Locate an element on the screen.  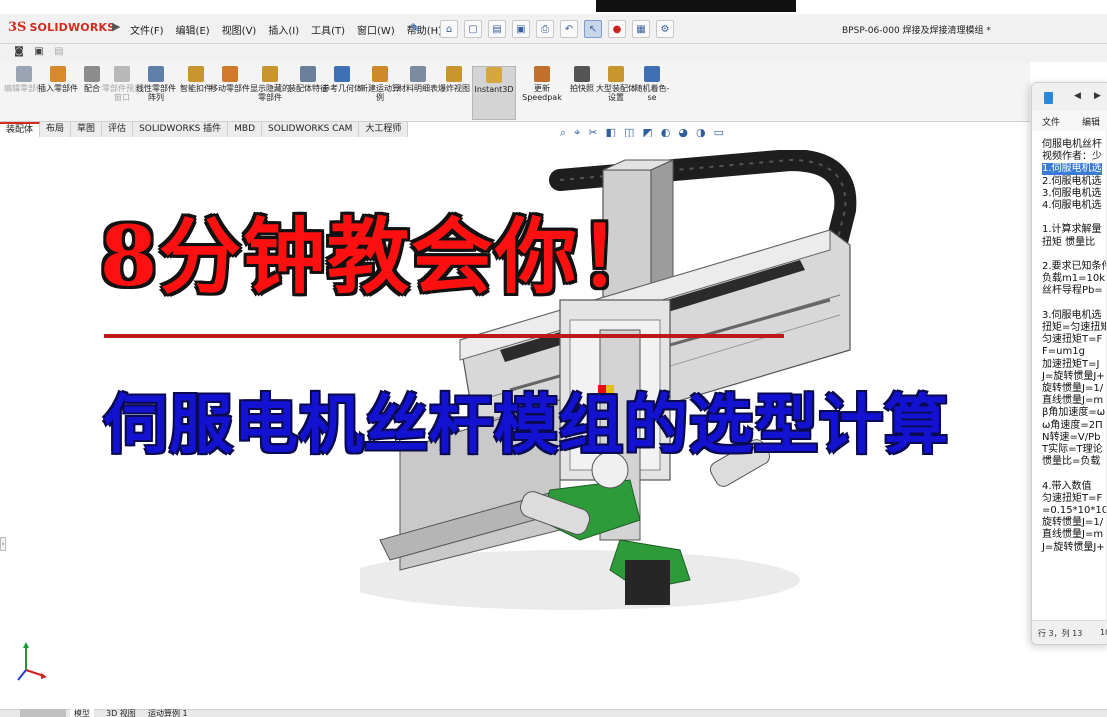
edit-component-icon is located at coordinates (24, 74).